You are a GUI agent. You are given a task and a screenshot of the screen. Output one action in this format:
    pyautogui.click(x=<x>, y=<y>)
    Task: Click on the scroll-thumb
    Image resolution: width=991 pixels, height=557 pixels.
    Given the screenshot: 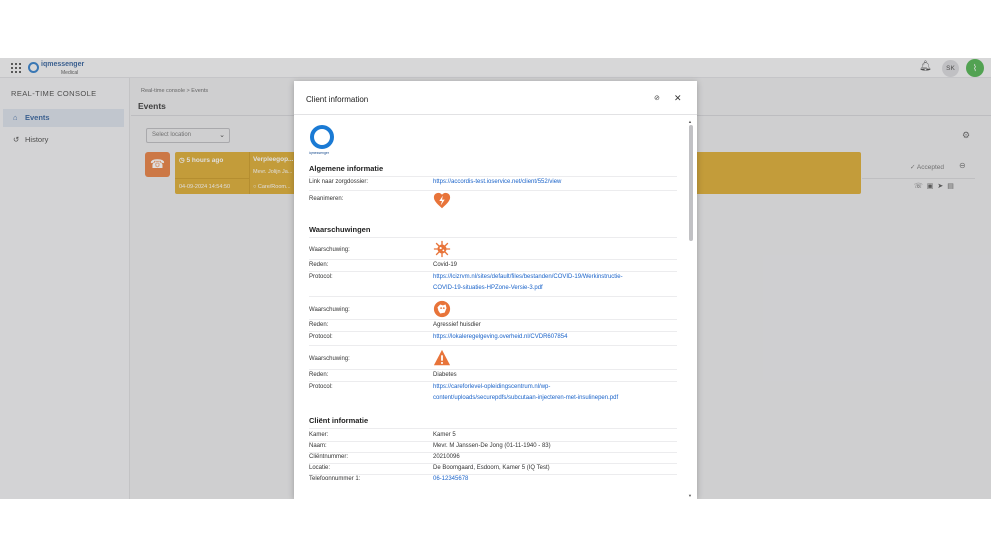 What is the action you would take?
    pyautogui.click(x=691, y=183)
    